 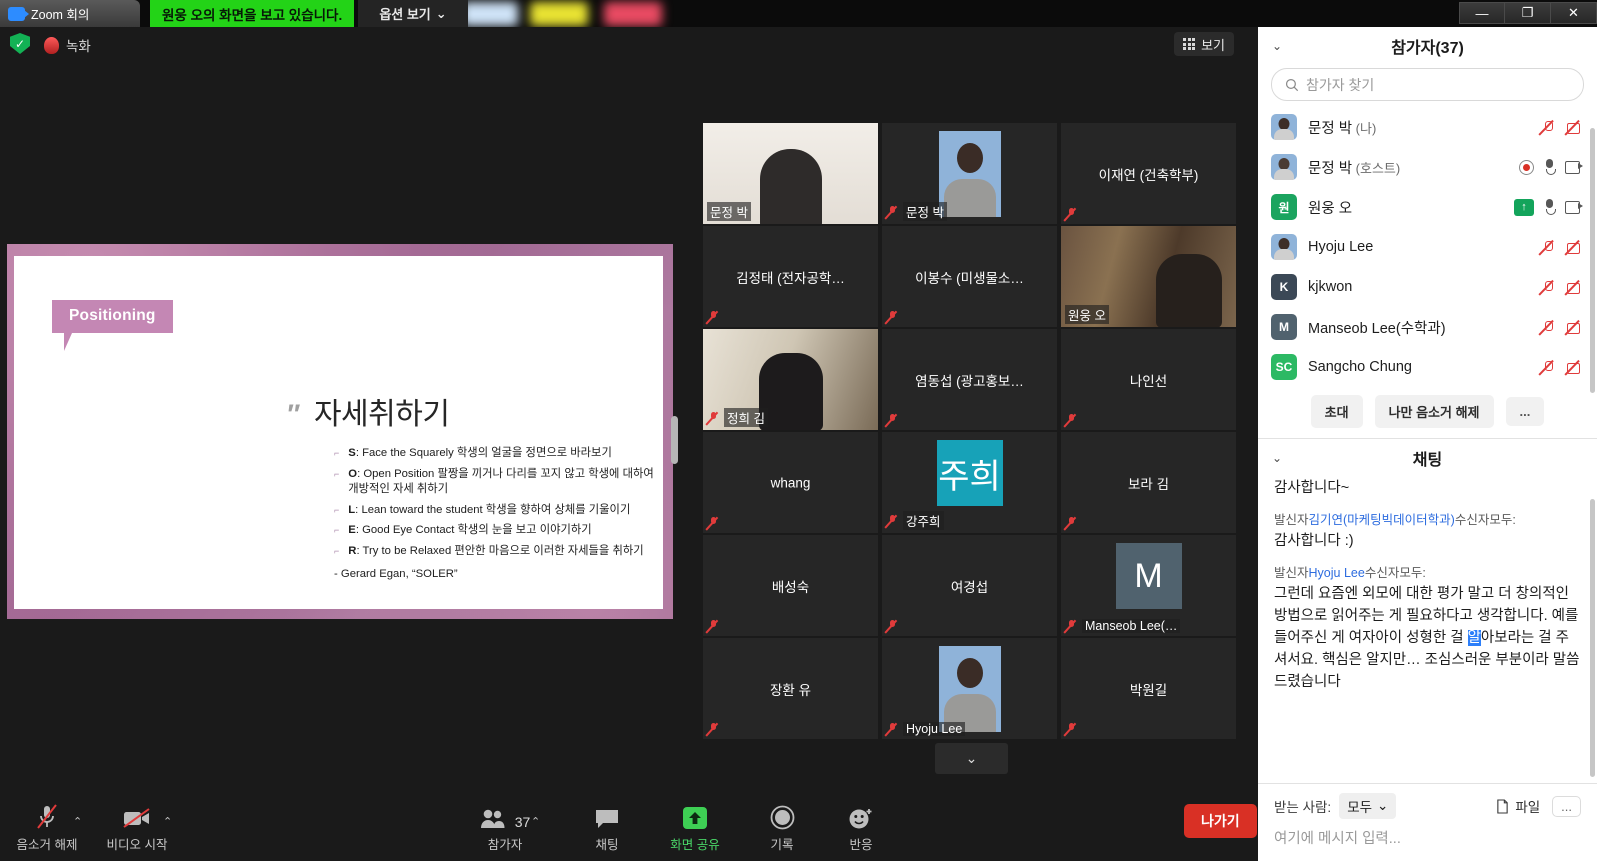 What do you see at coordinates (20, 43) in the screenshot?
I see `encryption-shield-icon: ✓` at bounding box center [20, 43].